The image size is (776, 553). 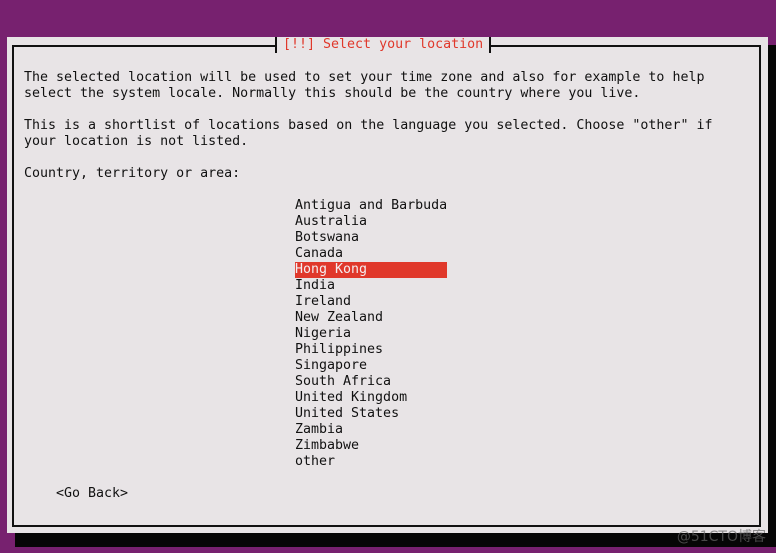 I want to click on country-option: South Africa, so click(x=371, y=382).